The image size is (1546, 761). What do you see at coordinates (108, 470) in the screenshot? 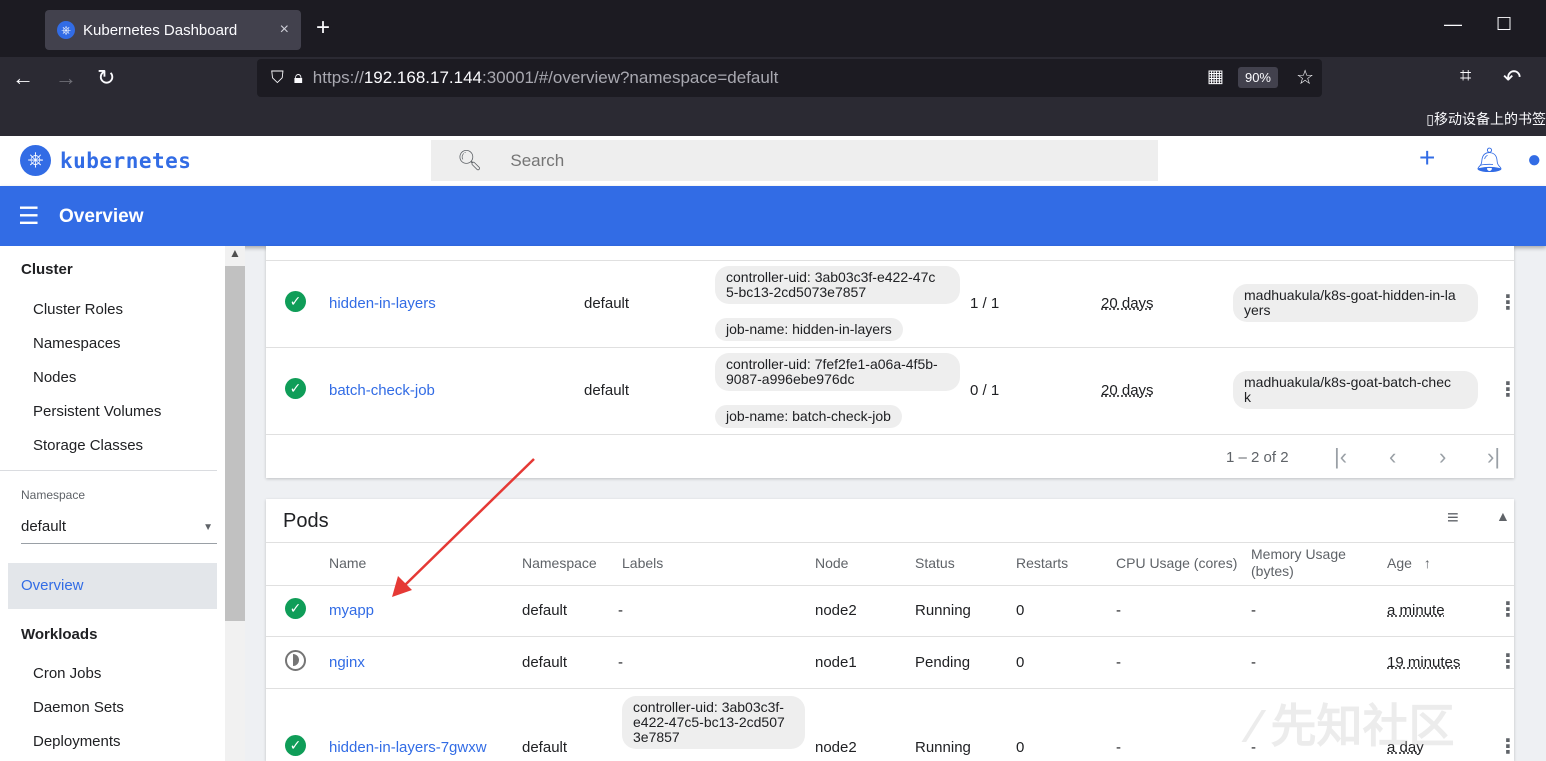
I see `sidebar-divider` at bounding box center [108, 470].